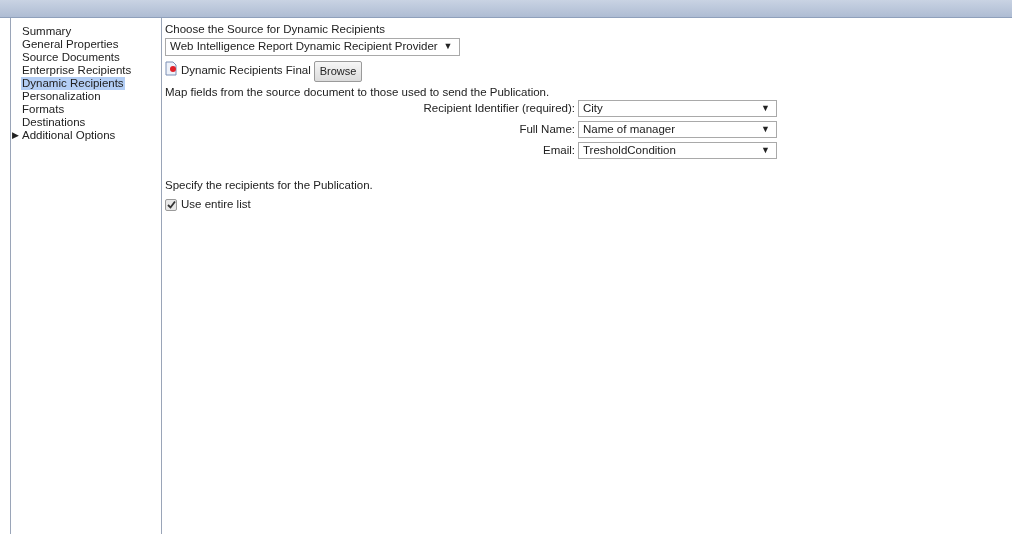  I want to click on checkbox-label: Use entire list, so click(216, 204).